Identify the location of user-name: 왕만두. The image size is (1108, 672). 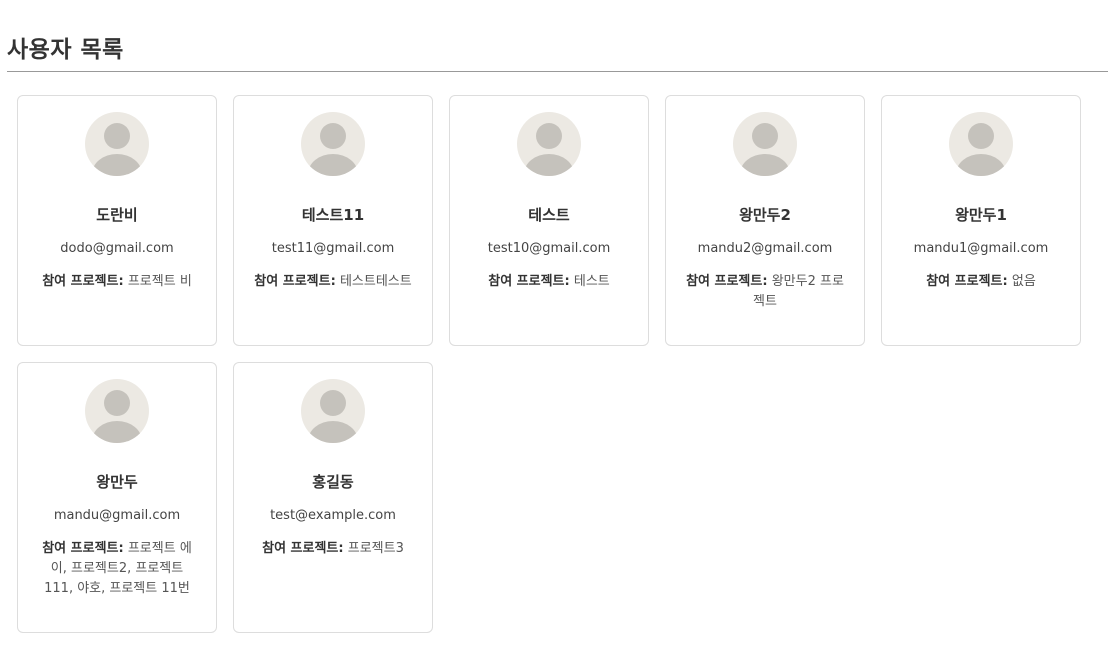
(117, 482).